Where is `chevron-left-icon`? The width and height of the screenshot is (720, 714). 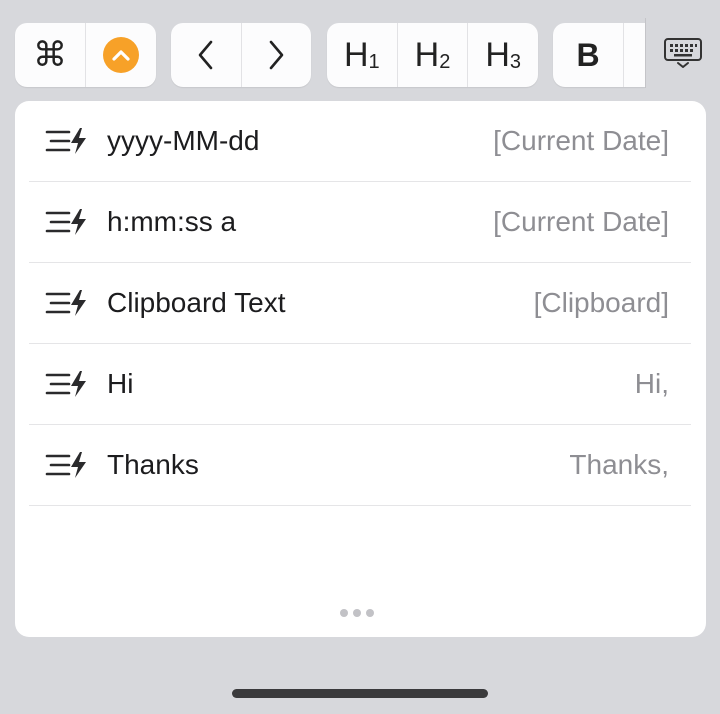 chevron-left-icon is located at coordinates (205, 55).